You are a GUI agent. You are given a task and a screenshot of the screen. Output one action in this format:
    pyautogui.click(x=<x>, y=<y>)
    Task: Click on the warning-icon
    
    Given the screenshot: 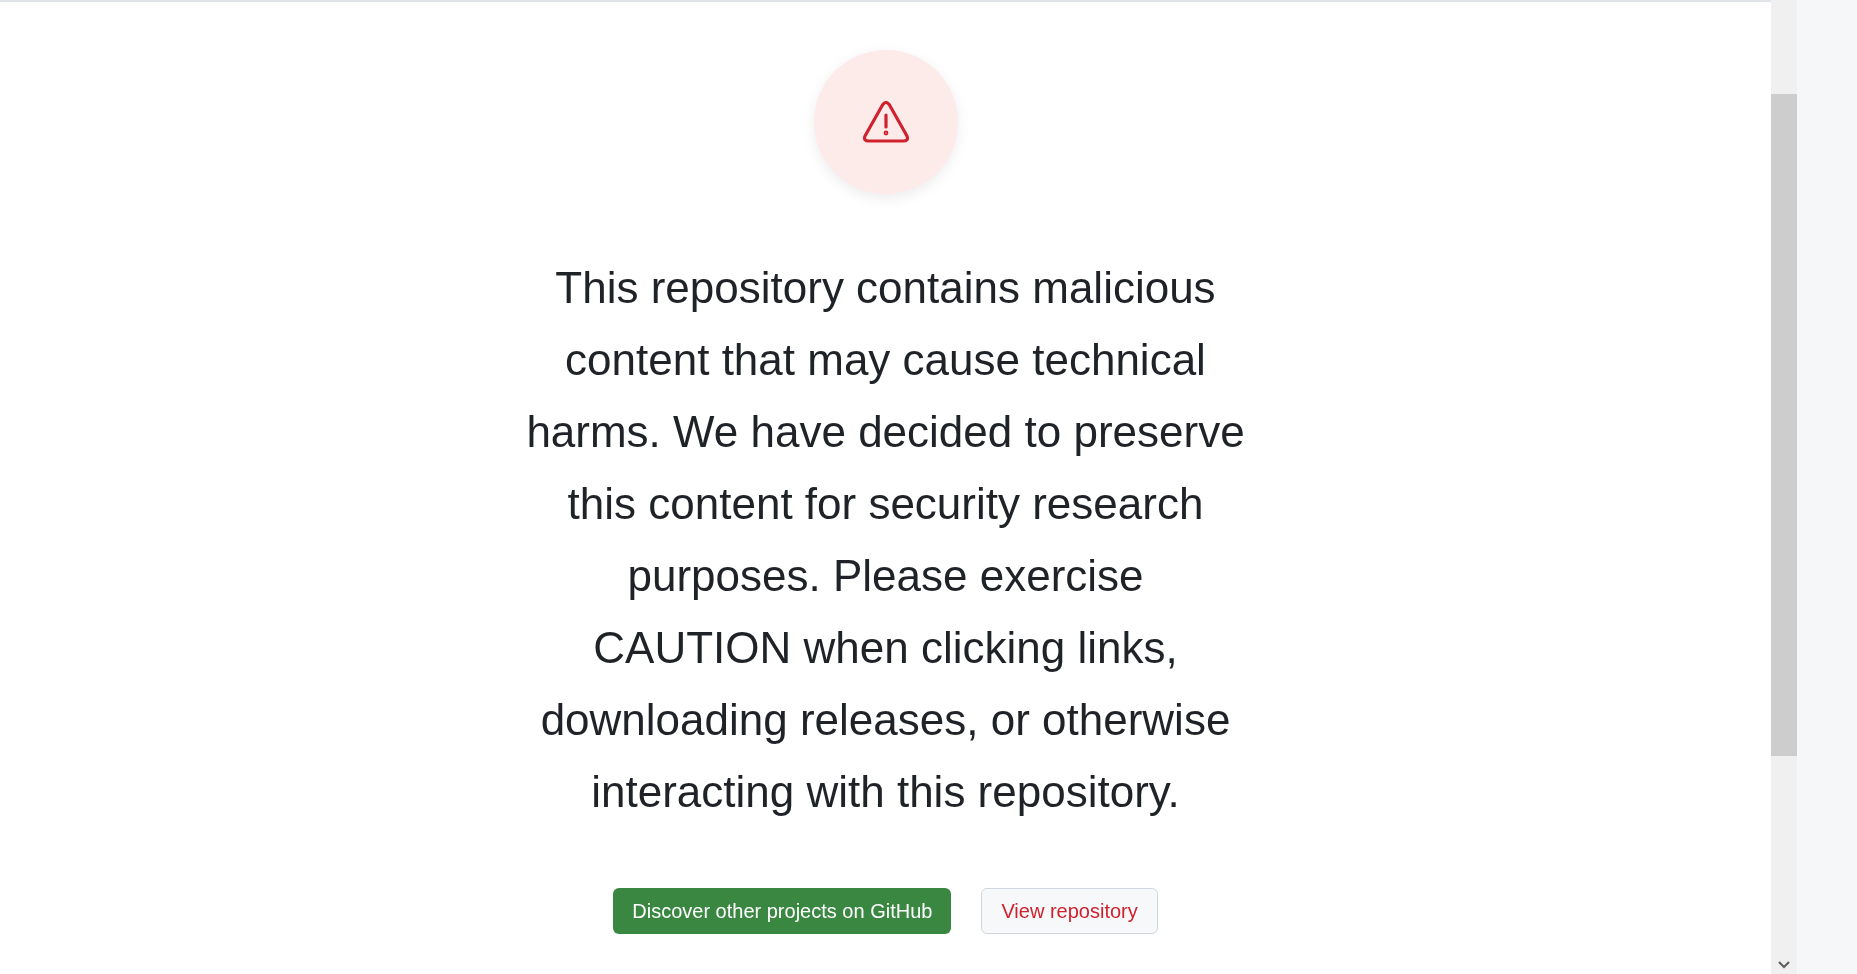 What is the action you would take?
    pyautogui.click(x=885, y=122)
    